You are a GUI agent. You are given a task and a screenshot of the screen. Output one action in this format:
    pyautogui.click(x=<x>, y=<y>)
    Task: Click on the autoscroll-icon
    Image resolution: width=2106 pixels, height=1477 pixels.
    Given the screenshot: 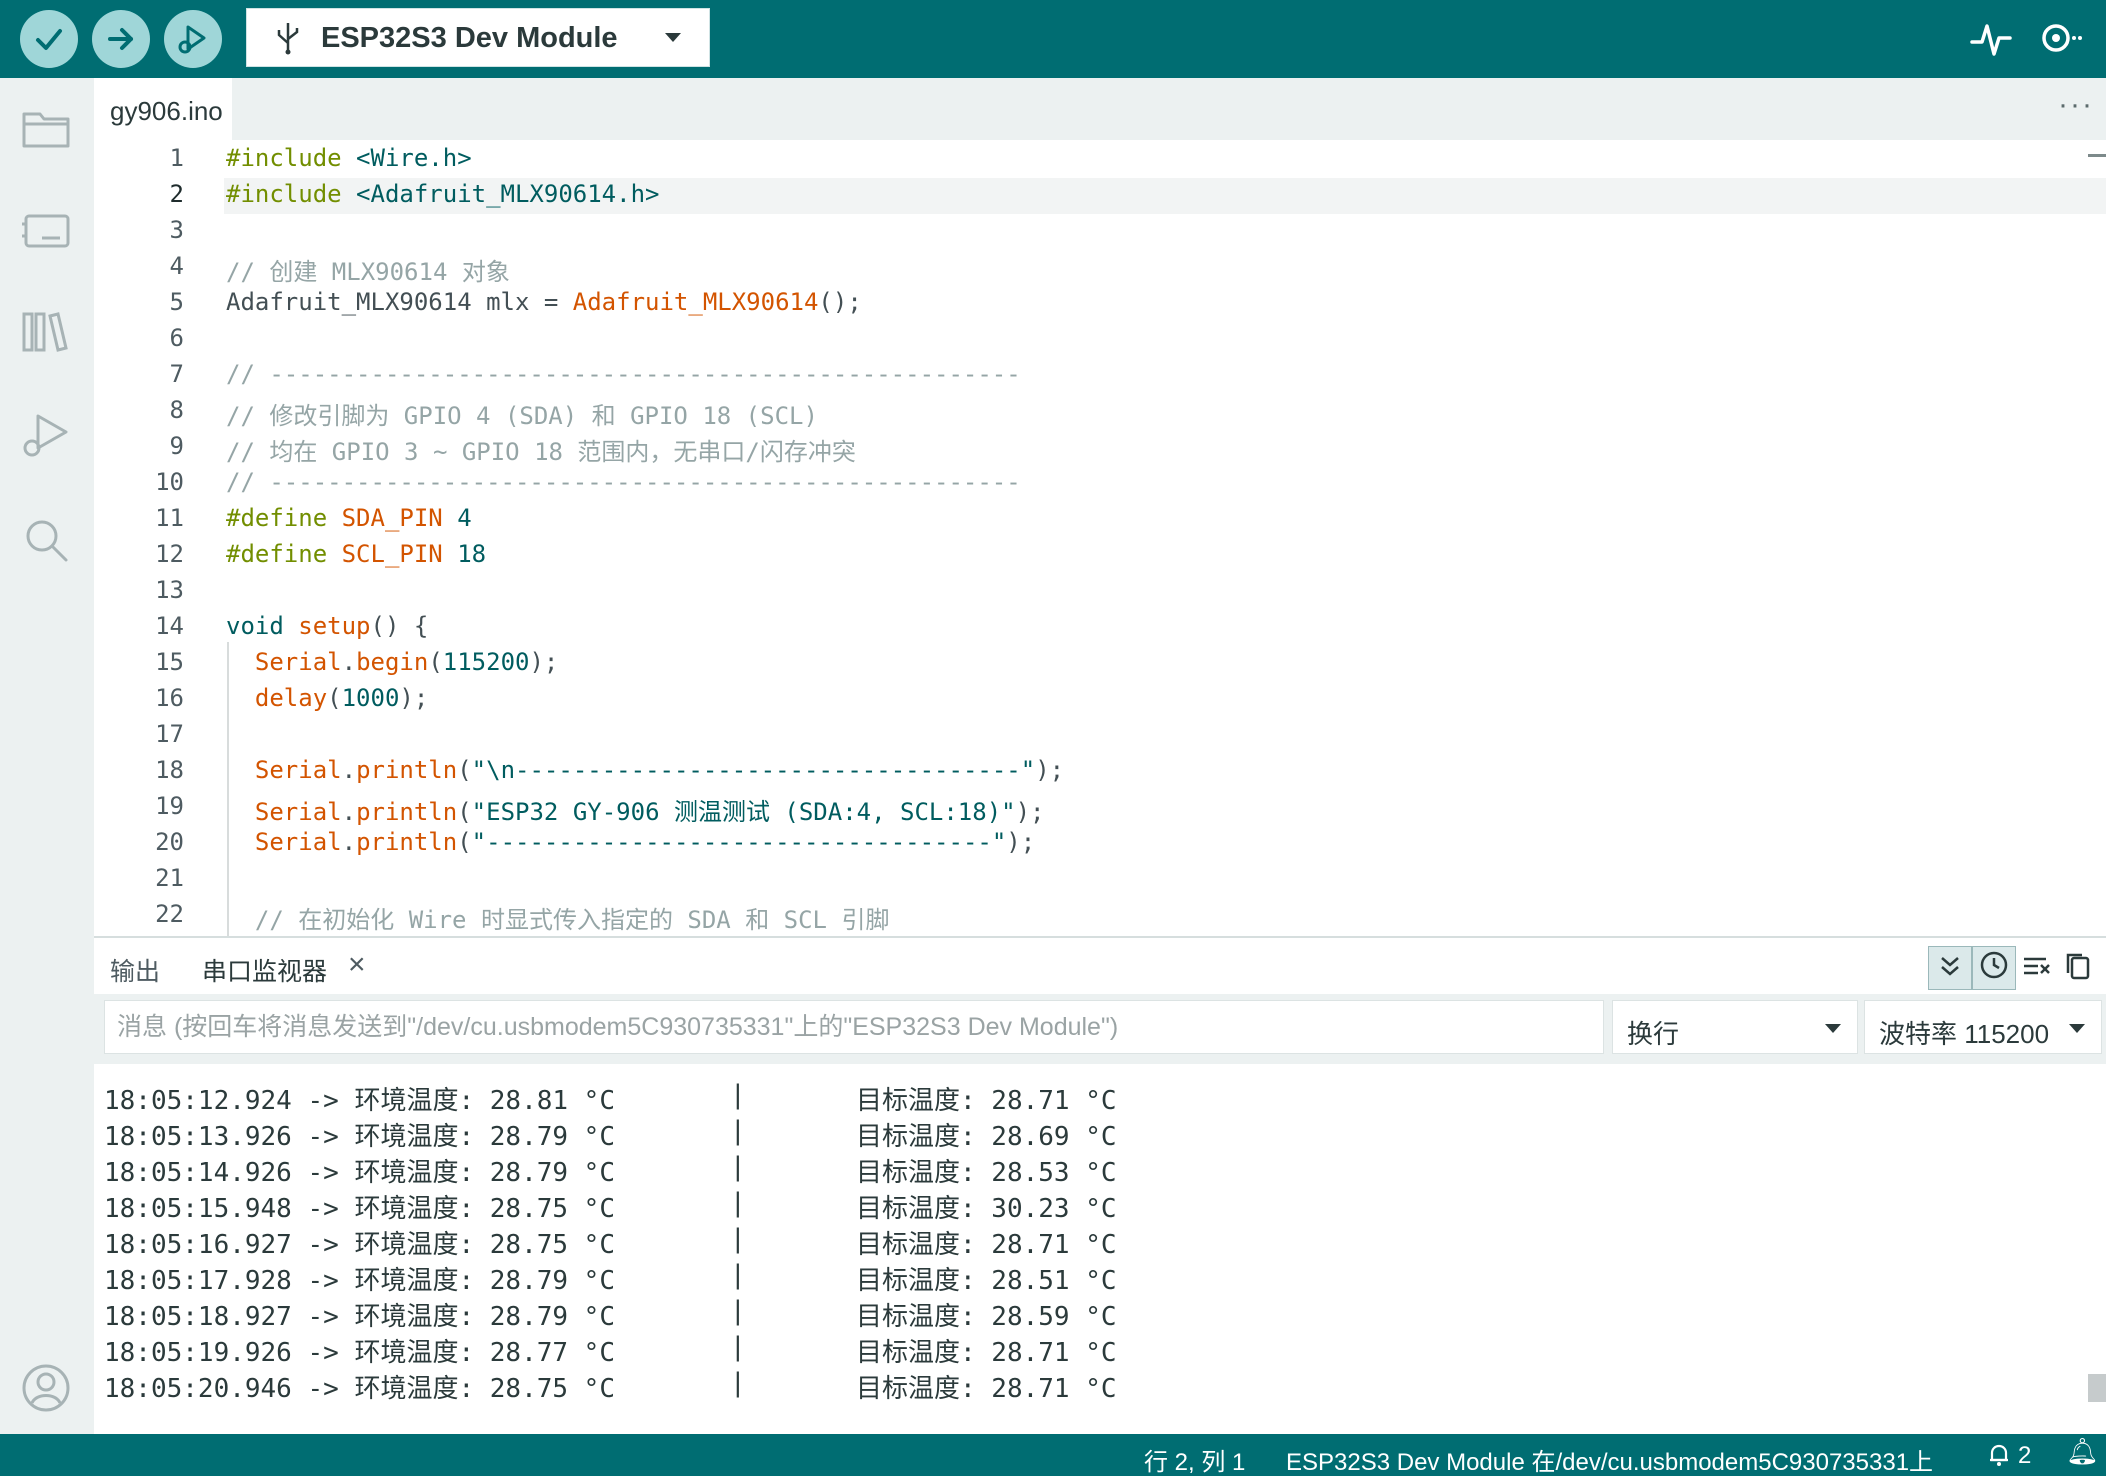 What is the action you would take?
    pyautogui.click(x=1950, y=968)
    